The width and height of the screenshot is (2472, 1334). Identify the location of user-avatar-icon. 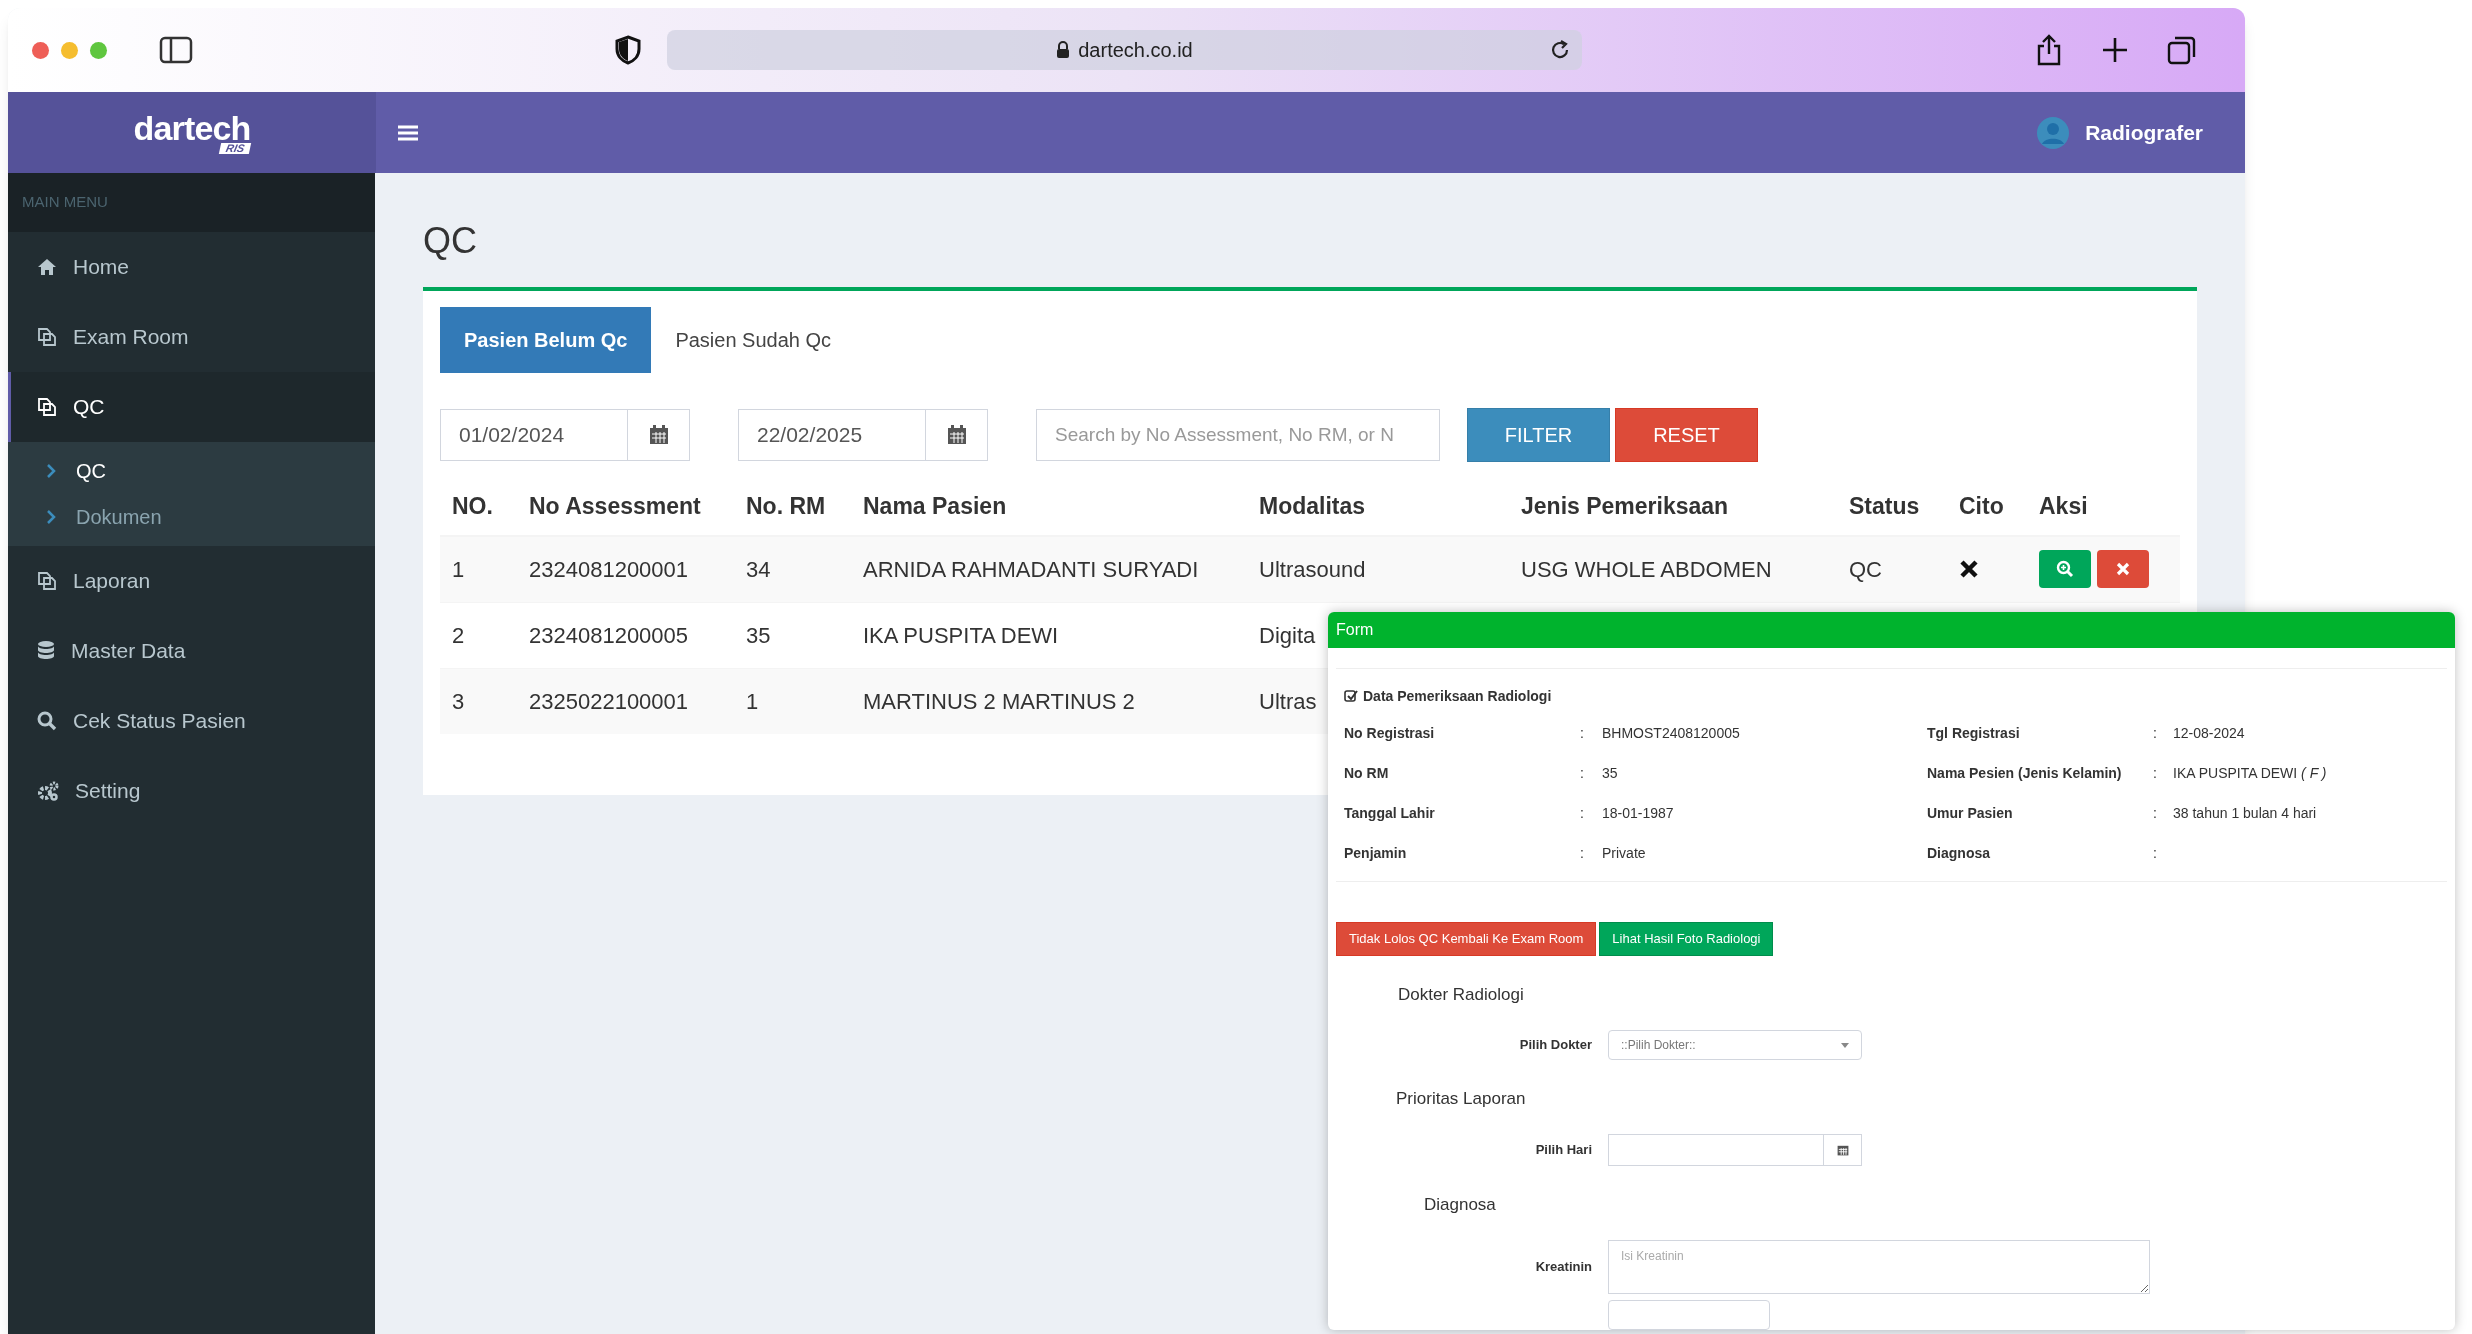
(2053, 132).